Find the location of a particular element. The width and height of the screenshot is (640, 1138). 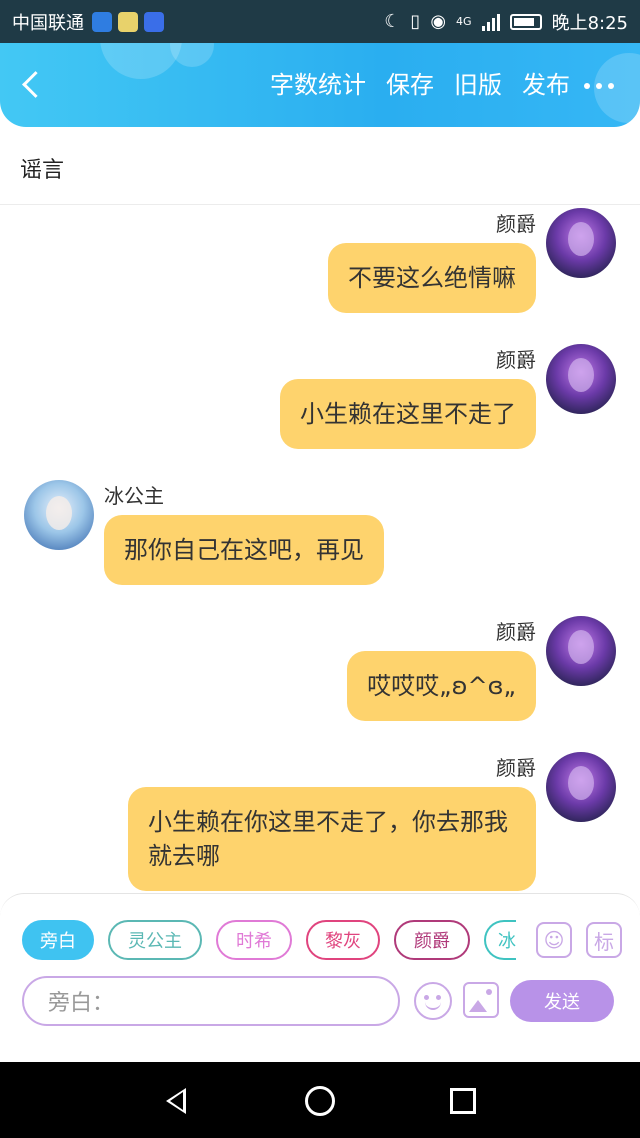

character-chip-shixi: 时希 is located at coordinates (254, 940).